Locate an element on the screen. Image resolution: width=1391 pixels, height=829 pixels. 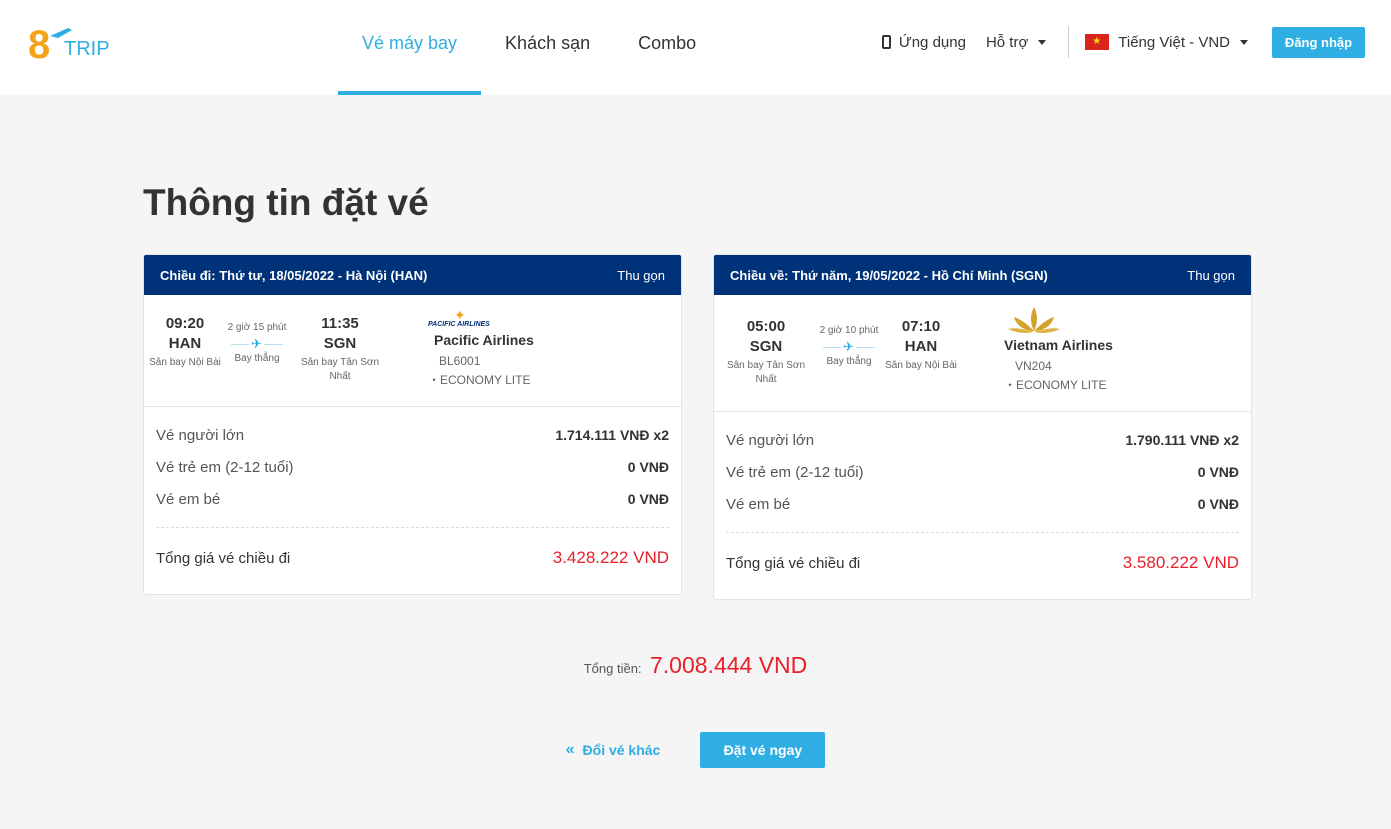
inbound-total: Tổng giá vé chiều đi 3.580.222 VND is located at coordinates (982, 563).